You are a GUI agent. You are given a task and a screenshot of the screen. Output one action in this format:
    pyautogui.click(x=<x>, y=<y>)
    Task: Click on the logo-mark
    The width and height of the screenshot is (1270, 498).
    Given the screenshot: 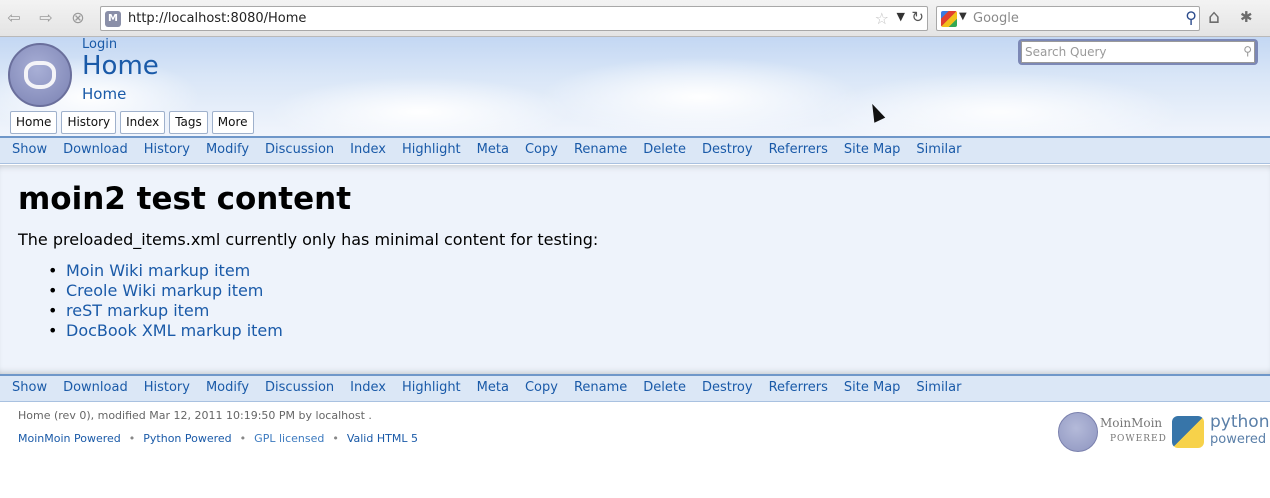 What is the action you would take?
    pyautogui.click(x=40, y=75)
    